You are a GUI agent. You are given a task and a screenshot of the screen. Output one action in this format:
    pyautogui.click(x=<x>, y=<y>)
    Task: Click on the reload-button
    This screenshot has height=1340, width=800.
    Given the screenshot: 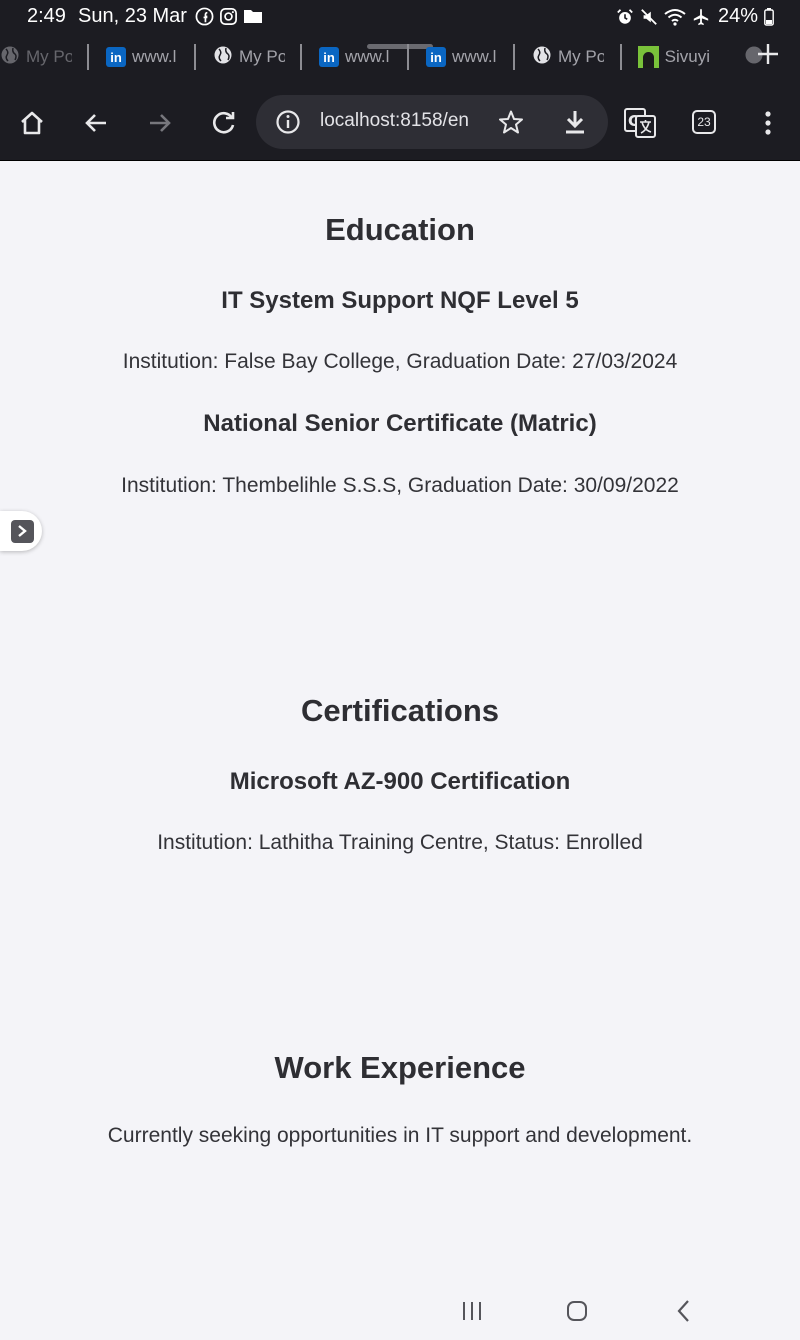 What is the action you would take?
    pyautogui.click(x=224, y=123)
    